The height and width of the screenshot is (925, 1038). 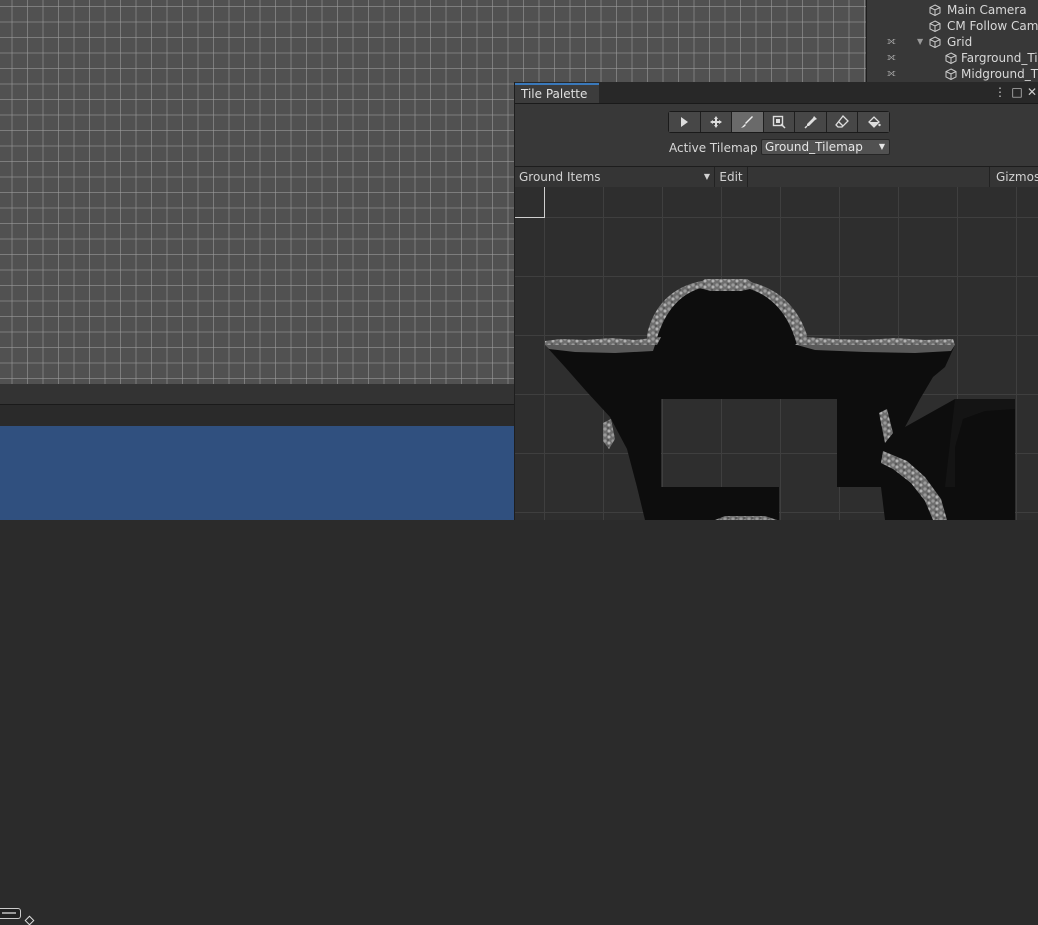 I want to click on arrow-icon, so click(x=685, y=122).